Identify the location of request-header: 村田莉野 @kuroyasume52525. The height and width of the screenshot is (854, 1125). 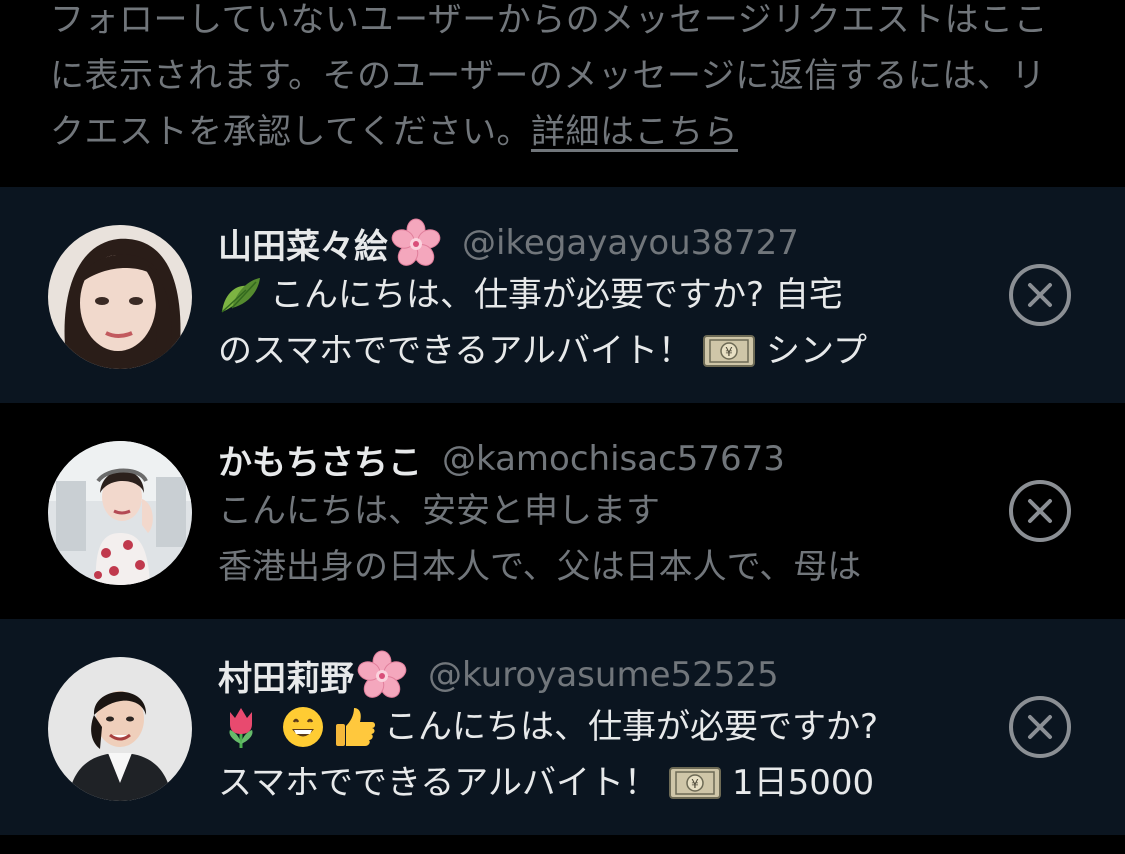
(498, 675).